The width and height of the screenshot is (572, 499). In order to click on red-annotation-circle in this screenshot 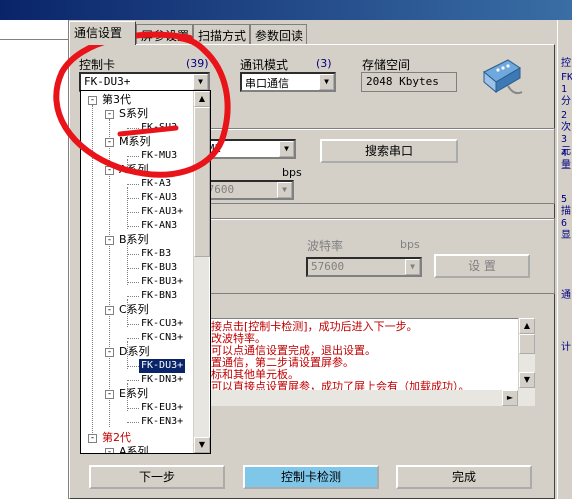, I will do `click(142, 104)`.